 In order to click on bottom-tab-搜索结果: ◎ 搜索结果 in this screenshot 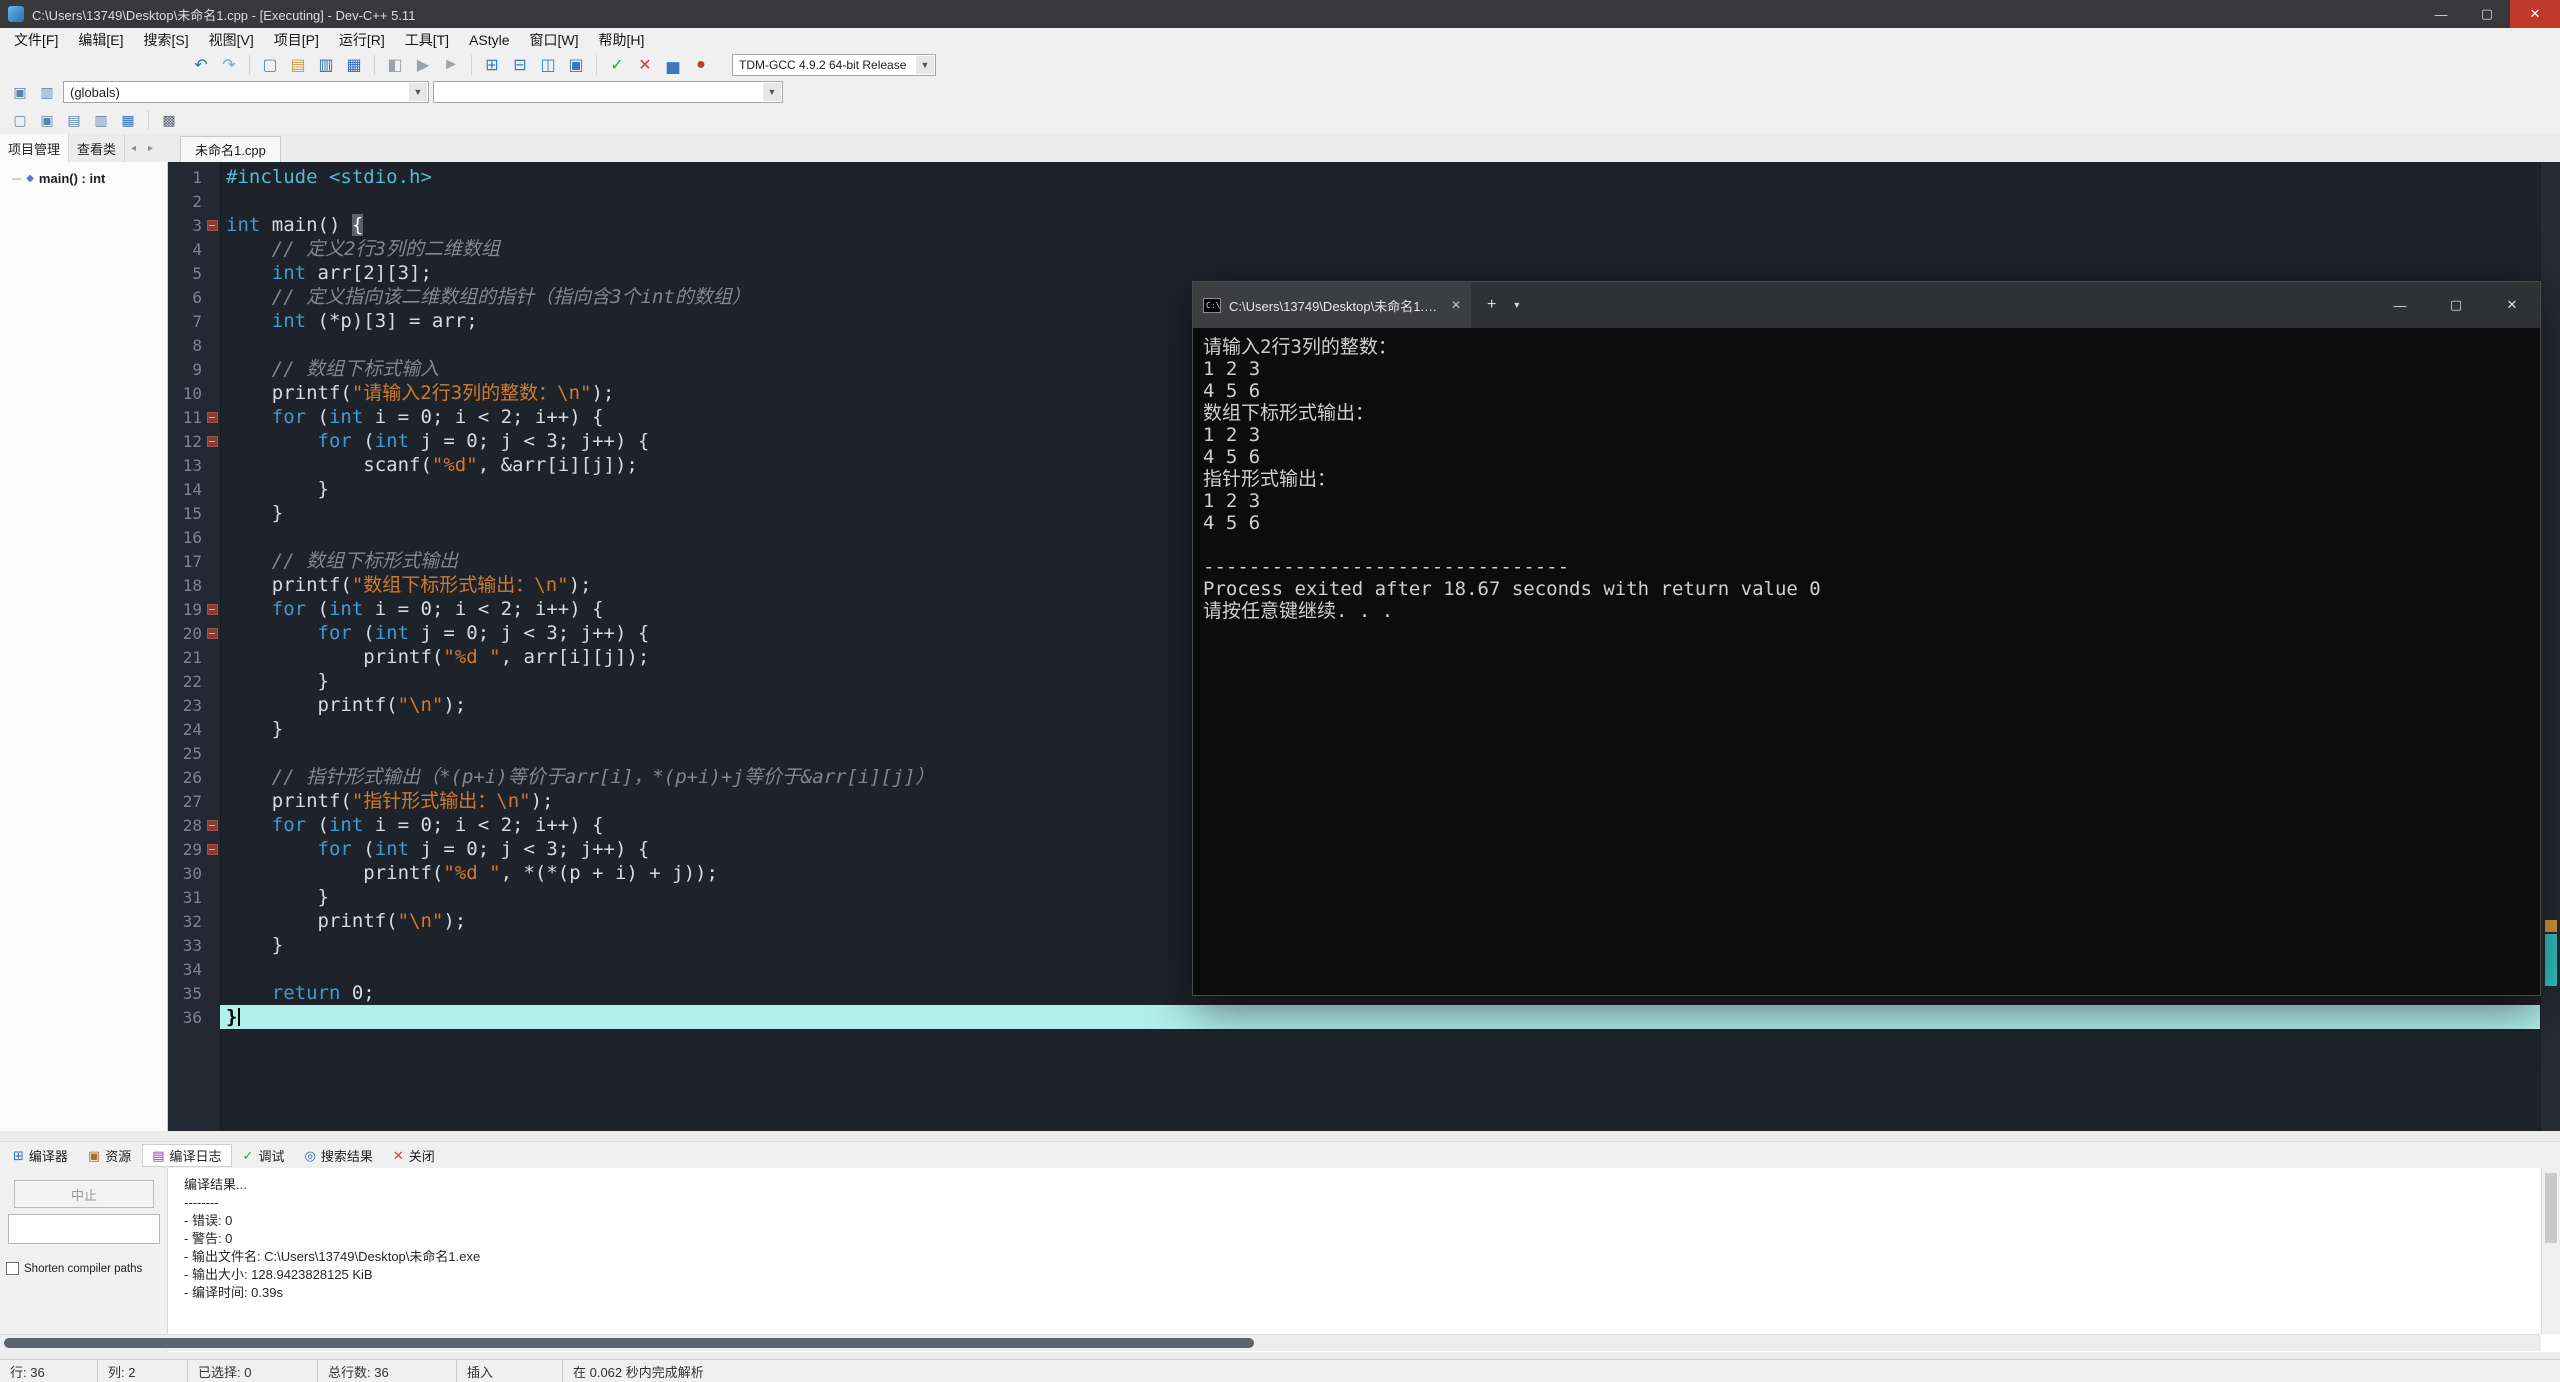, I will do `click(338, 1155)`.